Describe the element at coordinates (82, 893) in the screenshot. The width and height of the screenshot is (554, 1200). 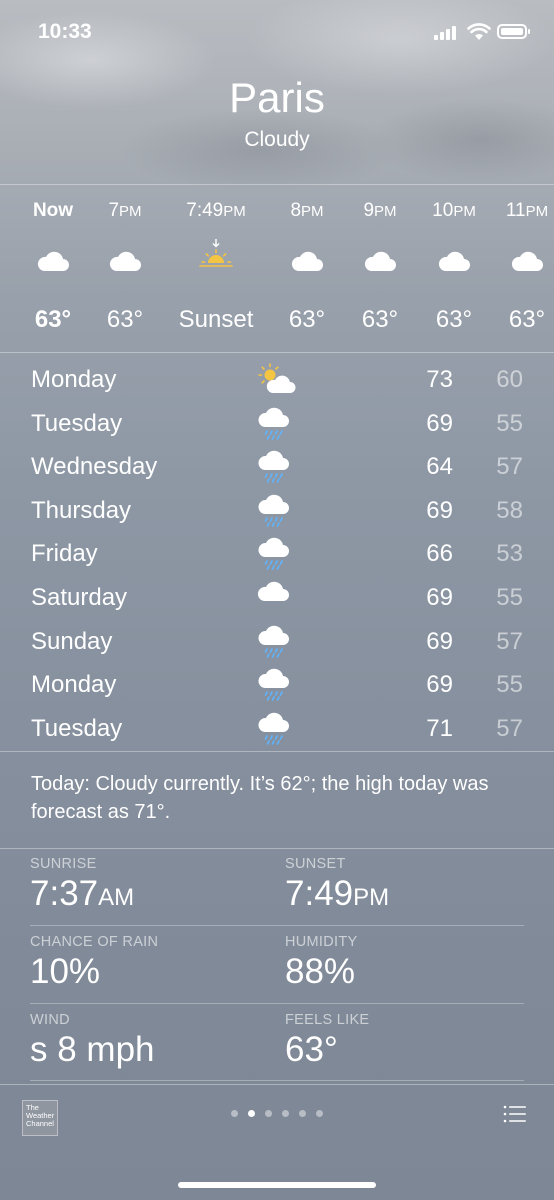
I see `sunrise-value: 7:37AM` at that location.